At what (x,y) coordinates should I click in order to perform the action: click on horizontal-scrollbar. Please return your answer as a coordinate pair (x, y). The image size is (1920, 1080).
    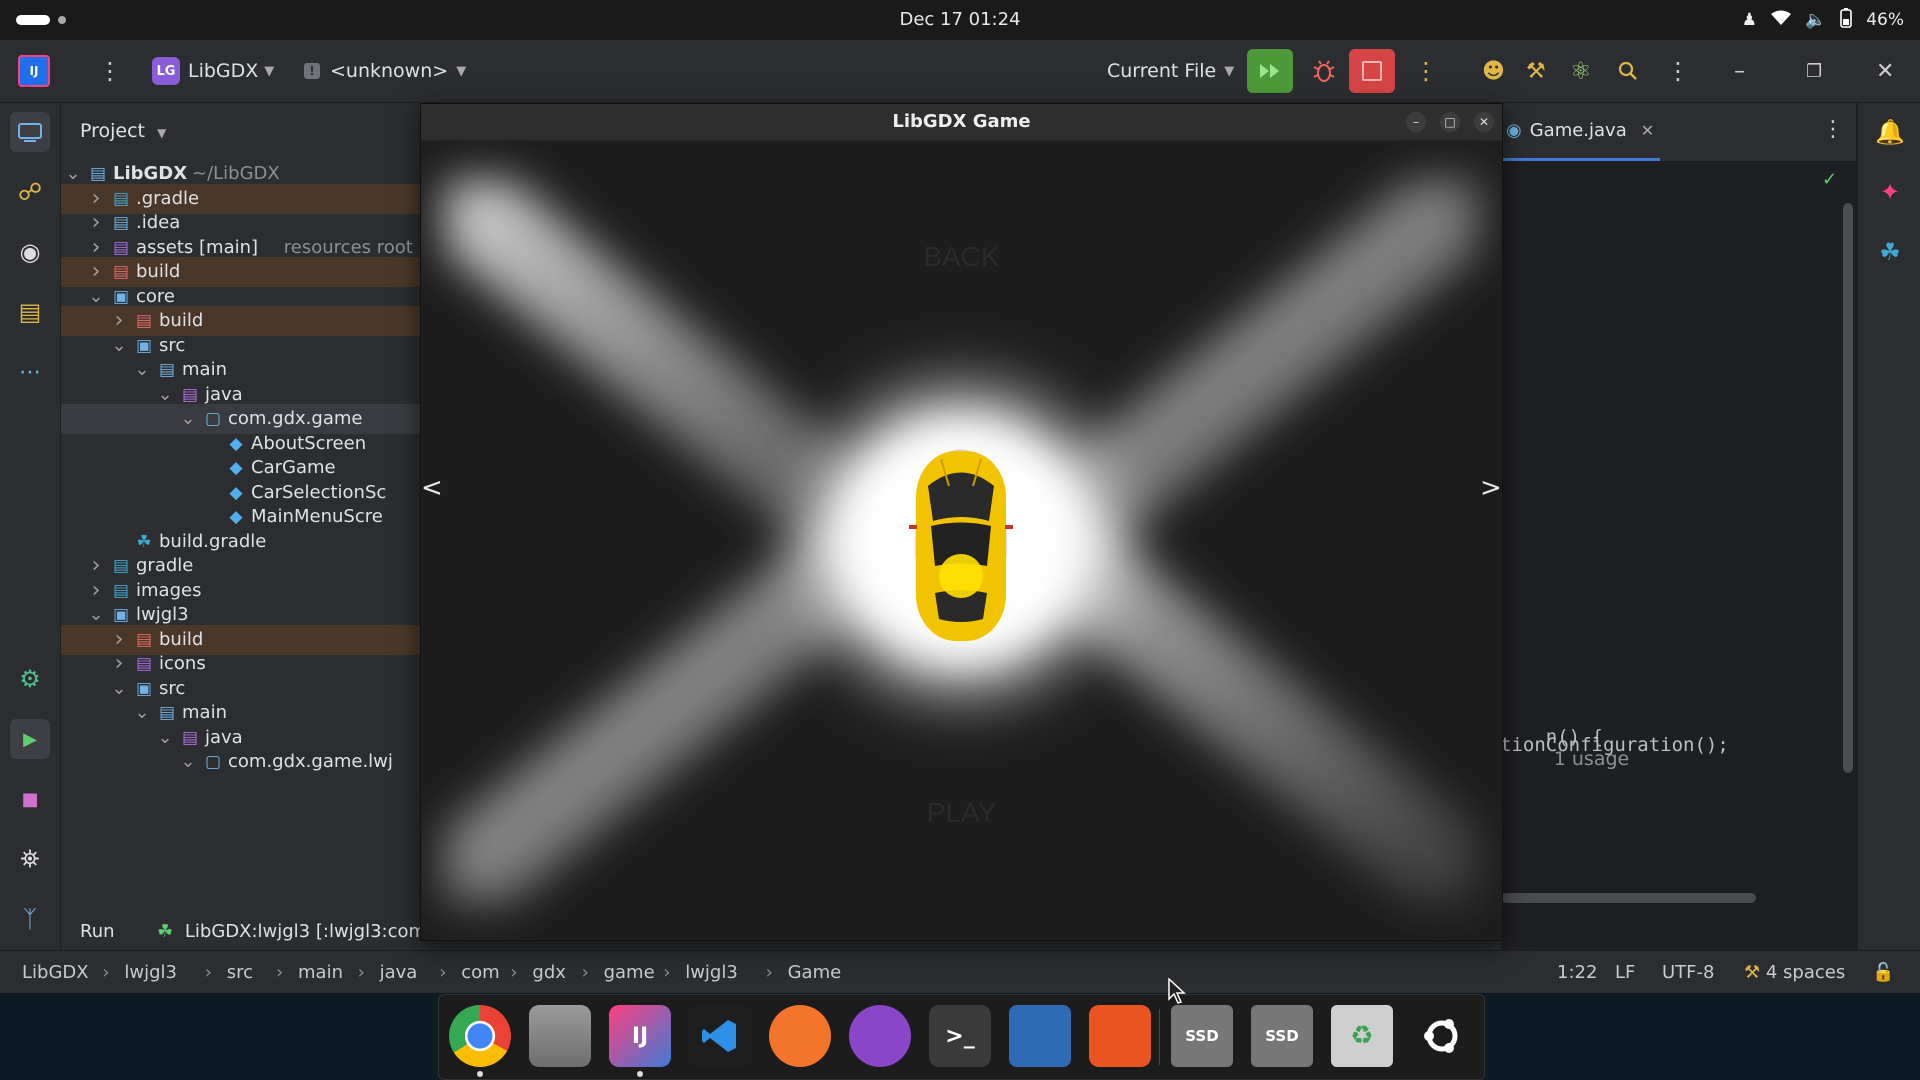
    Looking at the image, I should click on (1628, 898).